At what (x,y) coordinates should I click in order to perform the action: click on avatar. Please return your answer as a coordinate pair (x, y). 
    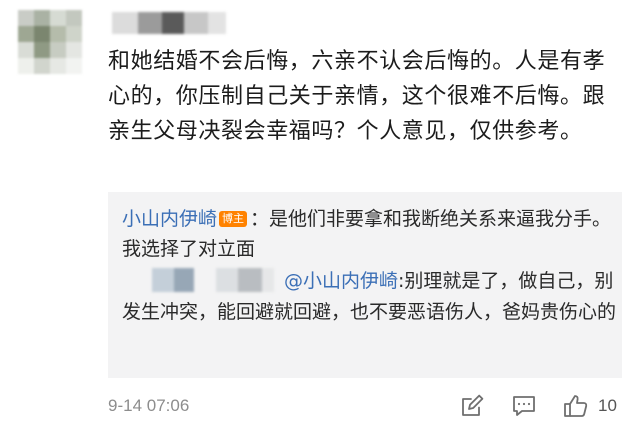
    Looking at the image, I should click on (50, 42).